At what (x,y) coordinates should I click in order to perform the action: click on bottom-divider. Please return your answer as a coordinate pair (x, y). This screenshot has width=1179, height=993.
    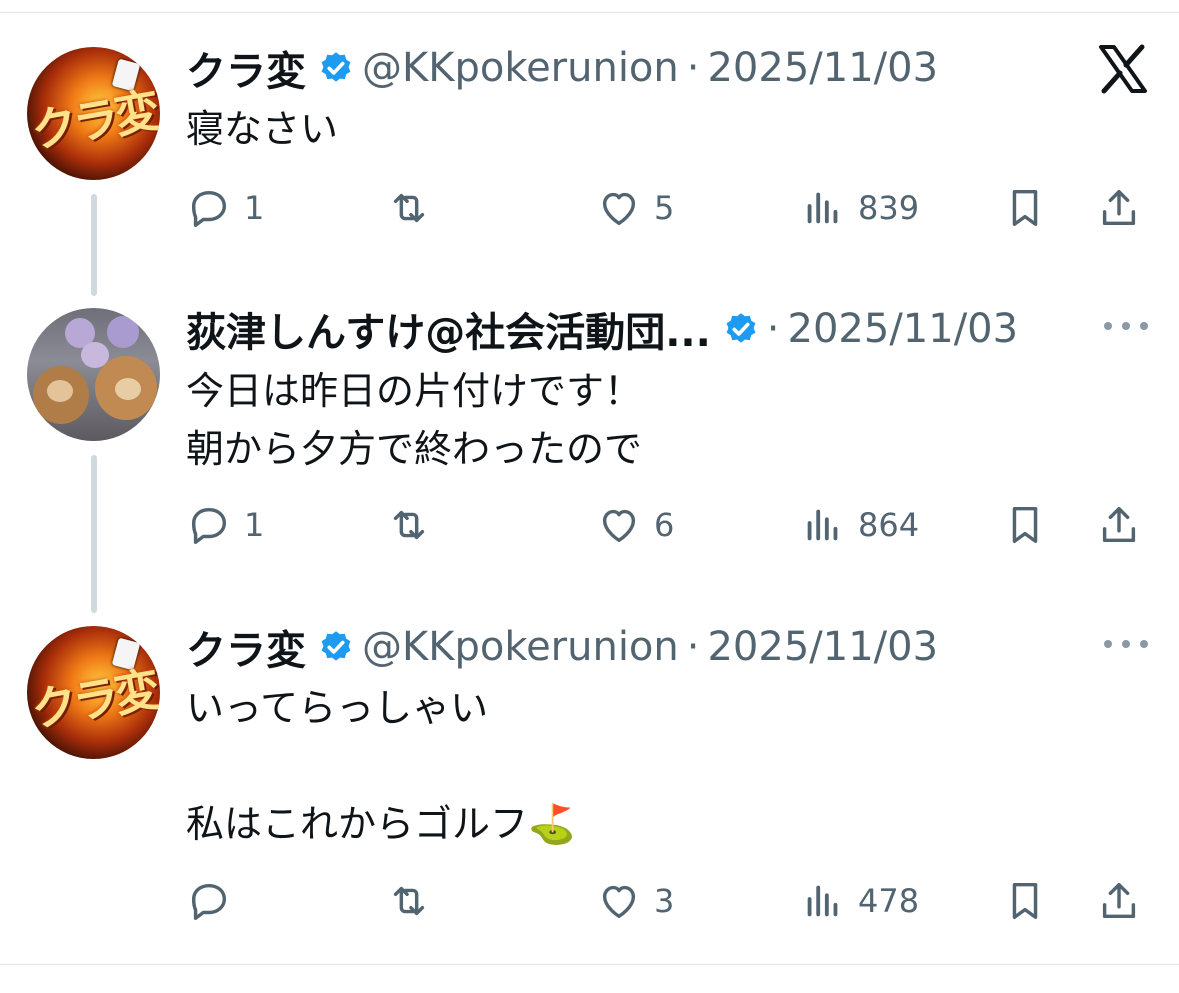
    Looking at the image, I should click on (589, 964).